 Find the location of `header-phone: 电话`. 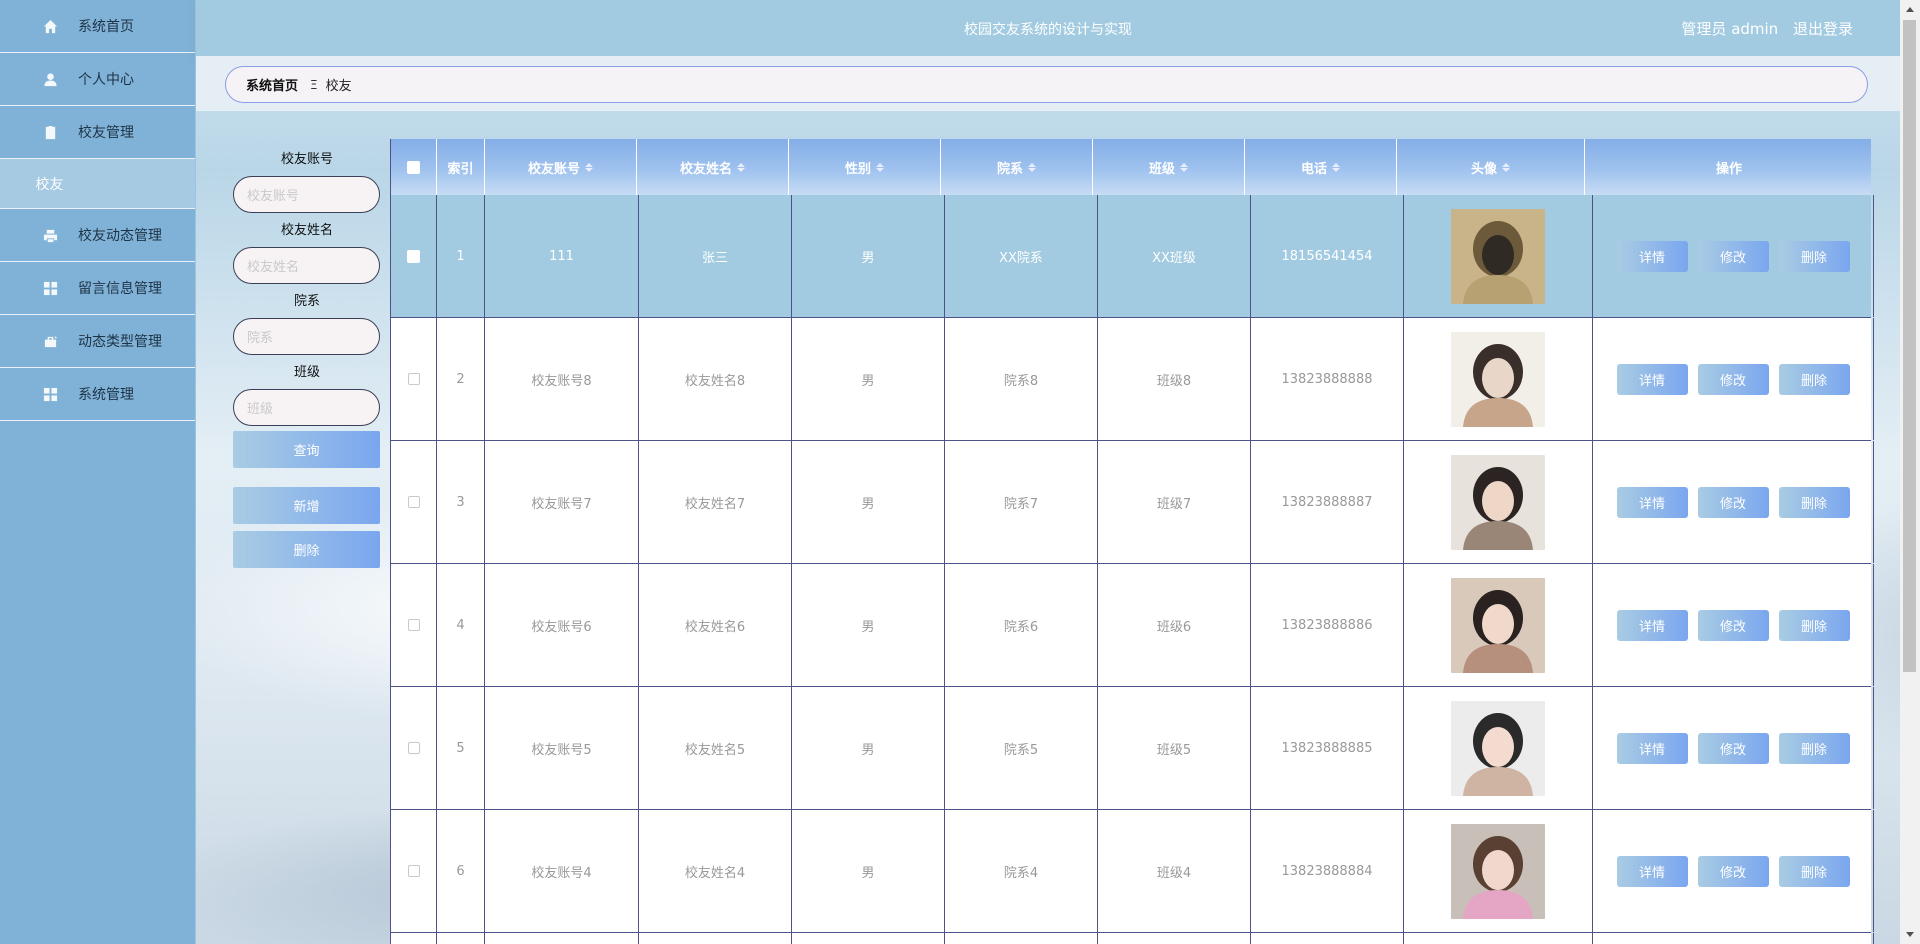

header-phone: 电话 is located at coordinates (1321, 167).